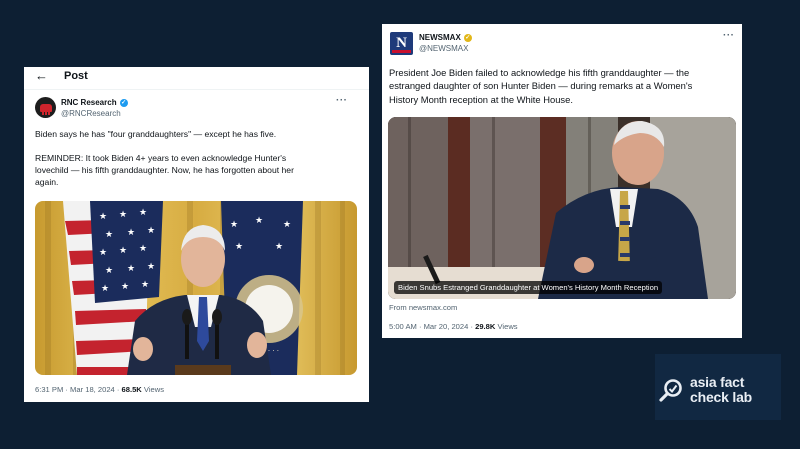 The height and width of the screenshot is (449, 800). I want to click on magnifier-icon, so click(670, 390).